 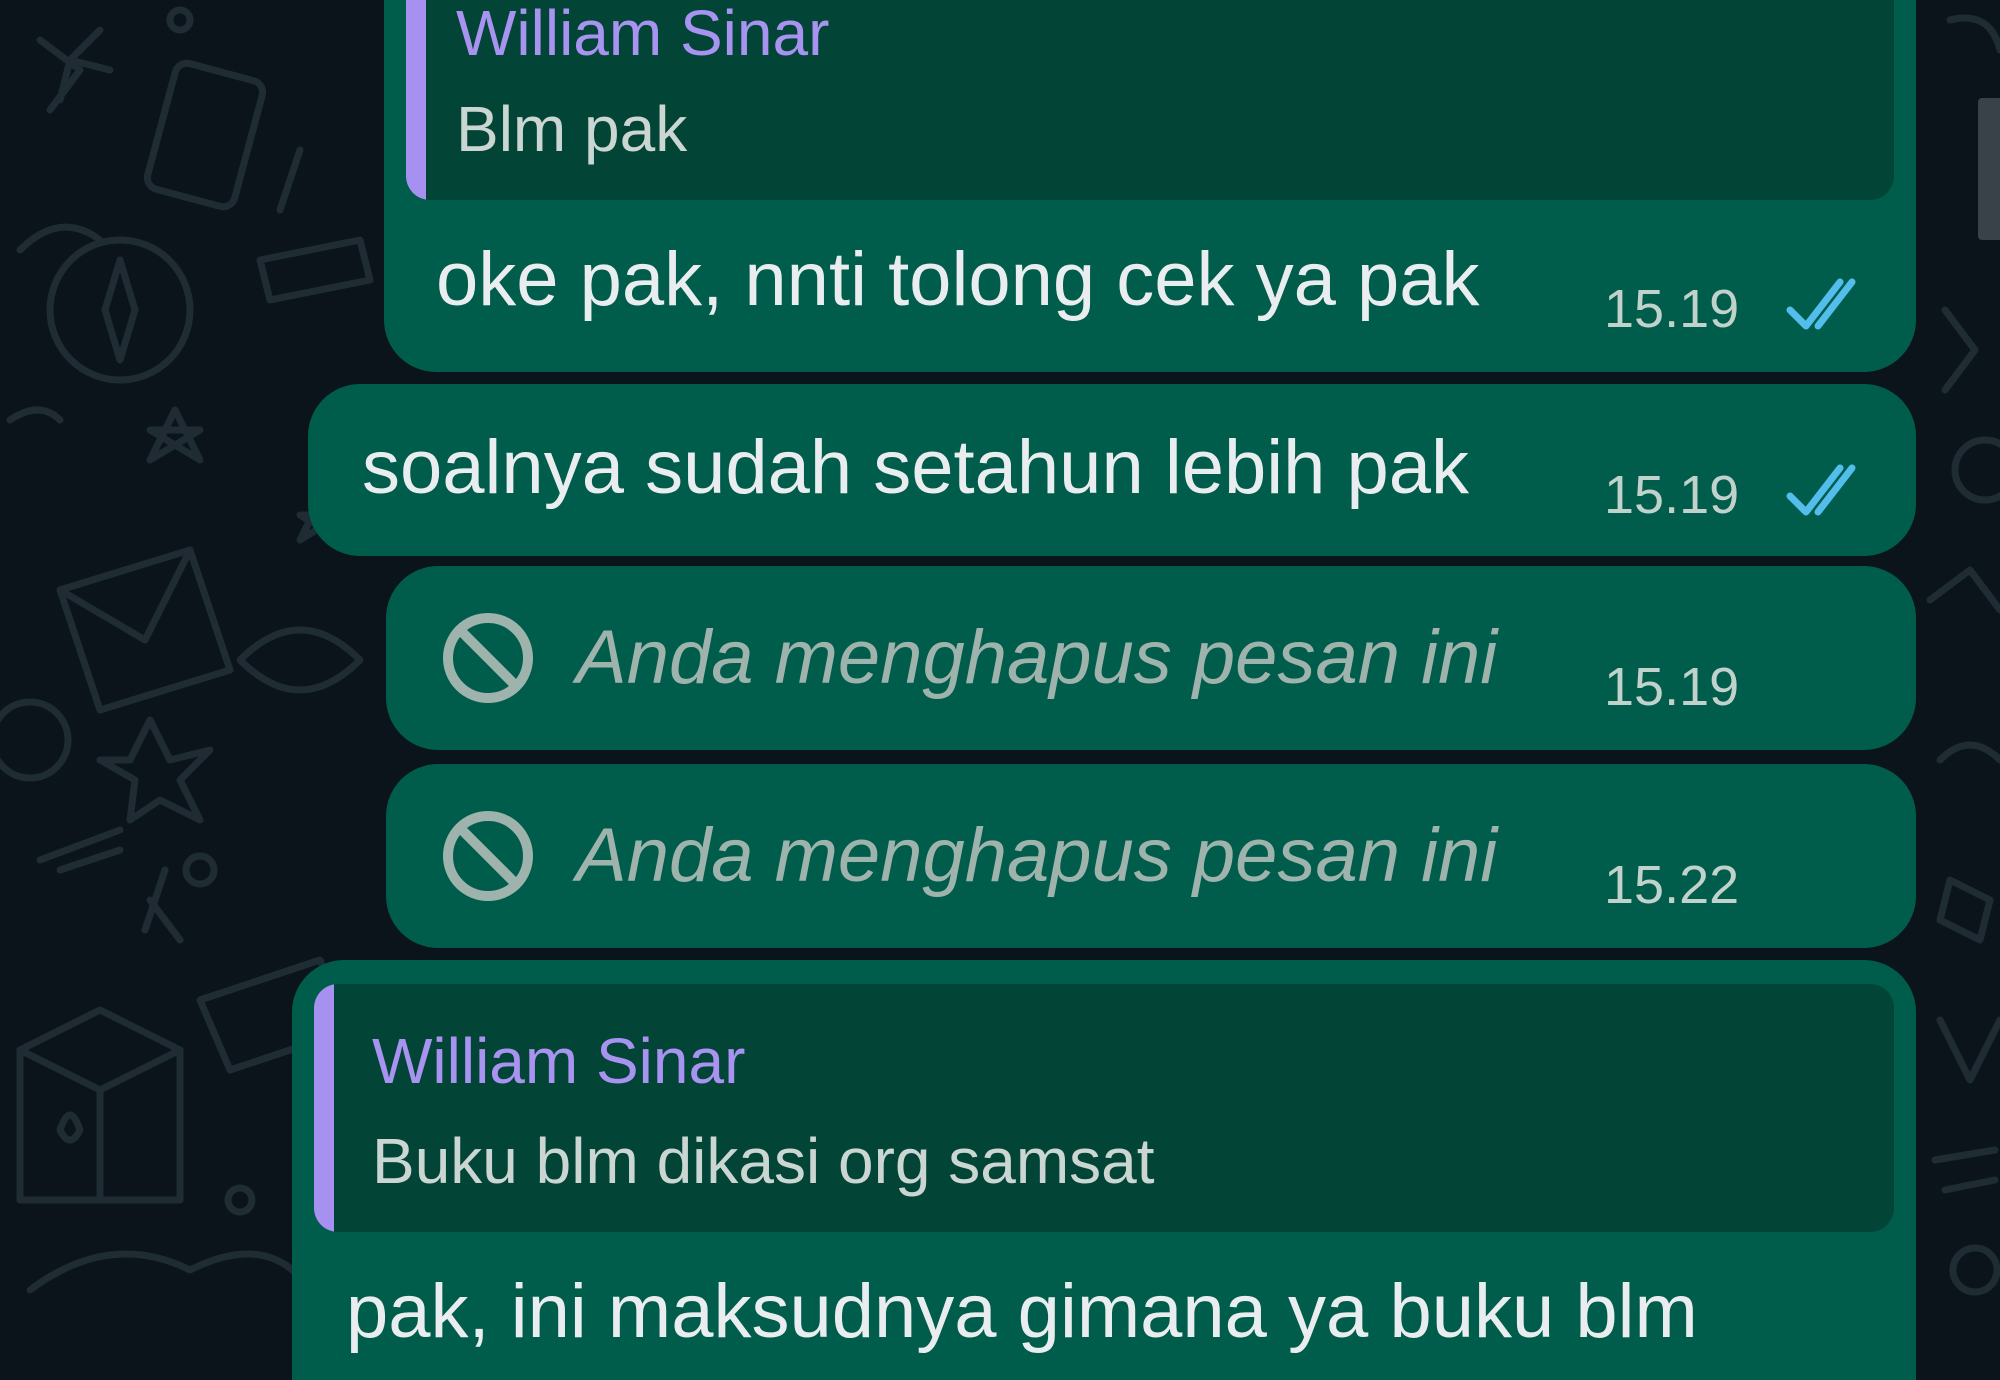 I want to click on deleted-message-bubble: Anda menghapus pesan ini 15.19, so click(x=1151, y=658).